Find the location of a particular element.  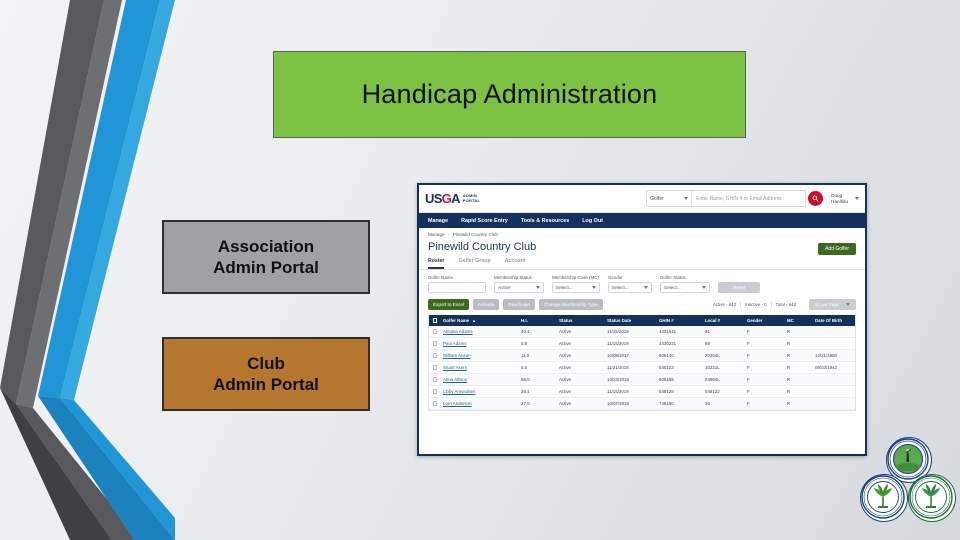

col-golfer-name: Golfer Name ▲ is located at coordinates (481, 320).